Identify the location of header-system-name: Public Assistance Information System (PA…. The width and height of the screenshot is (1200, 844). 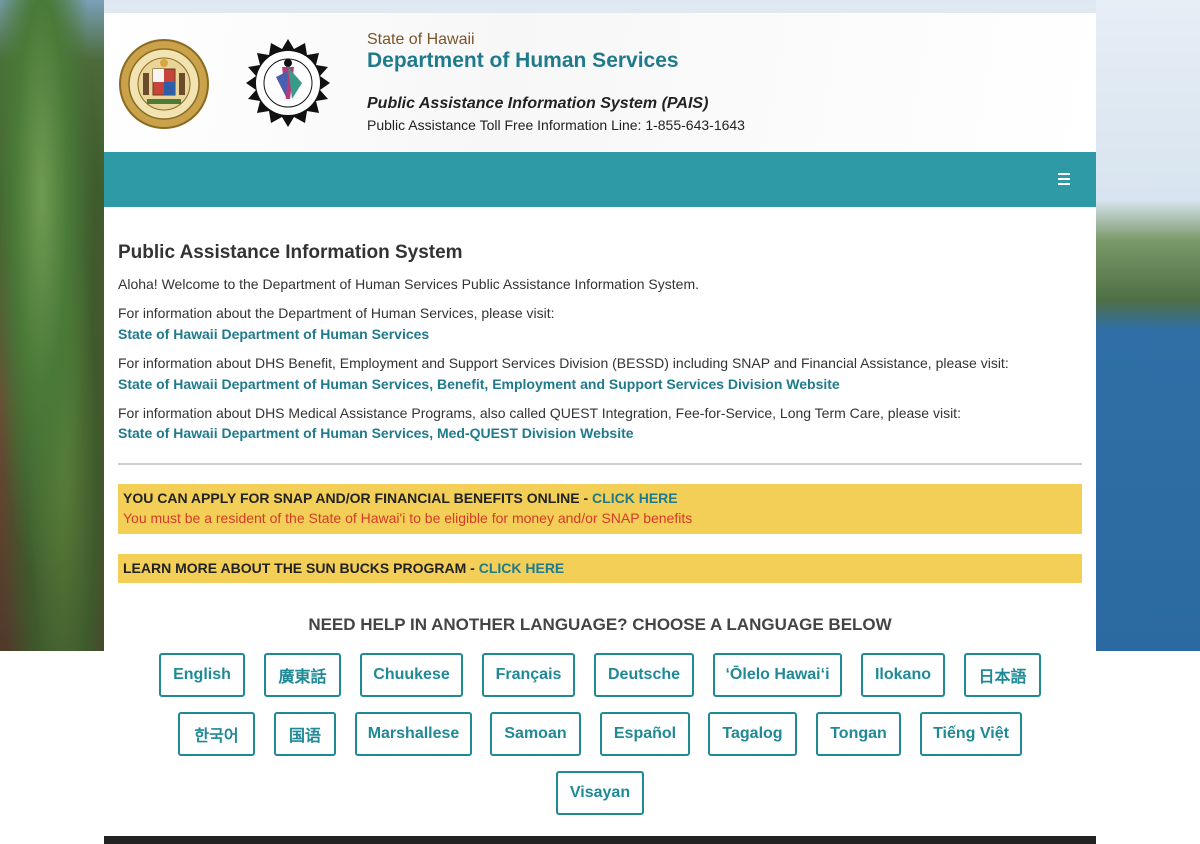
(538, 103).